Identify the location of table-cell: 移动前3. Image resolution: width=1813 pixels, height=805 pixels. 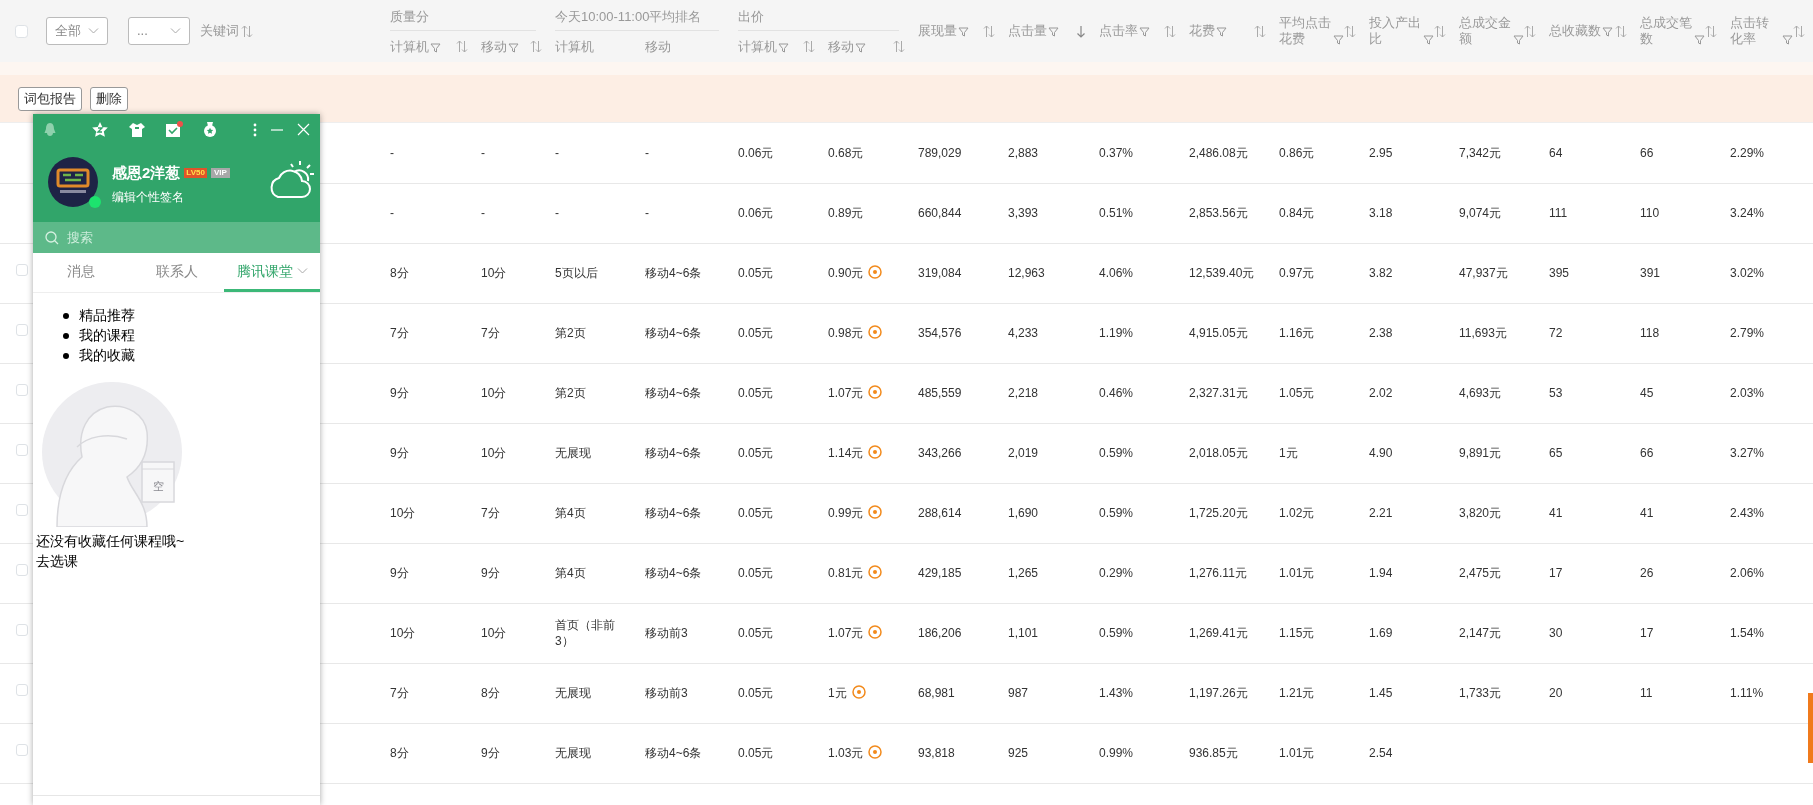
(666, 633).